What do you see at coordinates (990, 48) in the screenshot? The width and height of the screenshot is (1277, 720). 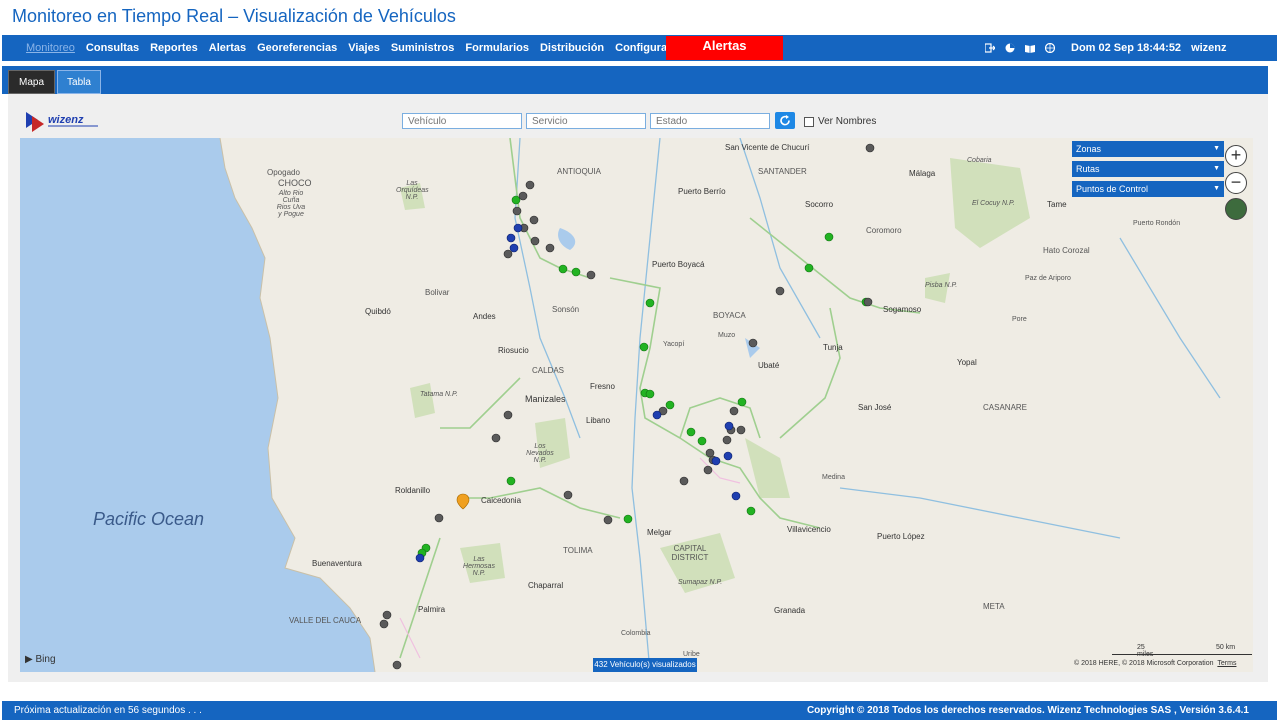 I see `exit-icon` at bounding box center [990, 48].